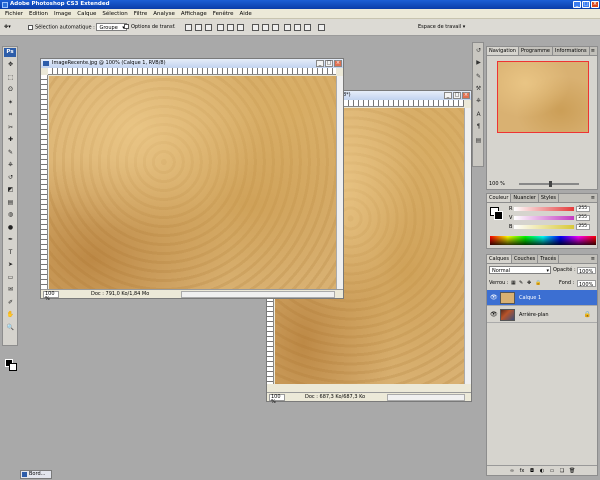  Describe the element at coordinates (275, 27) in the screenshot. I see `distribute-bottom-icon` at that location.